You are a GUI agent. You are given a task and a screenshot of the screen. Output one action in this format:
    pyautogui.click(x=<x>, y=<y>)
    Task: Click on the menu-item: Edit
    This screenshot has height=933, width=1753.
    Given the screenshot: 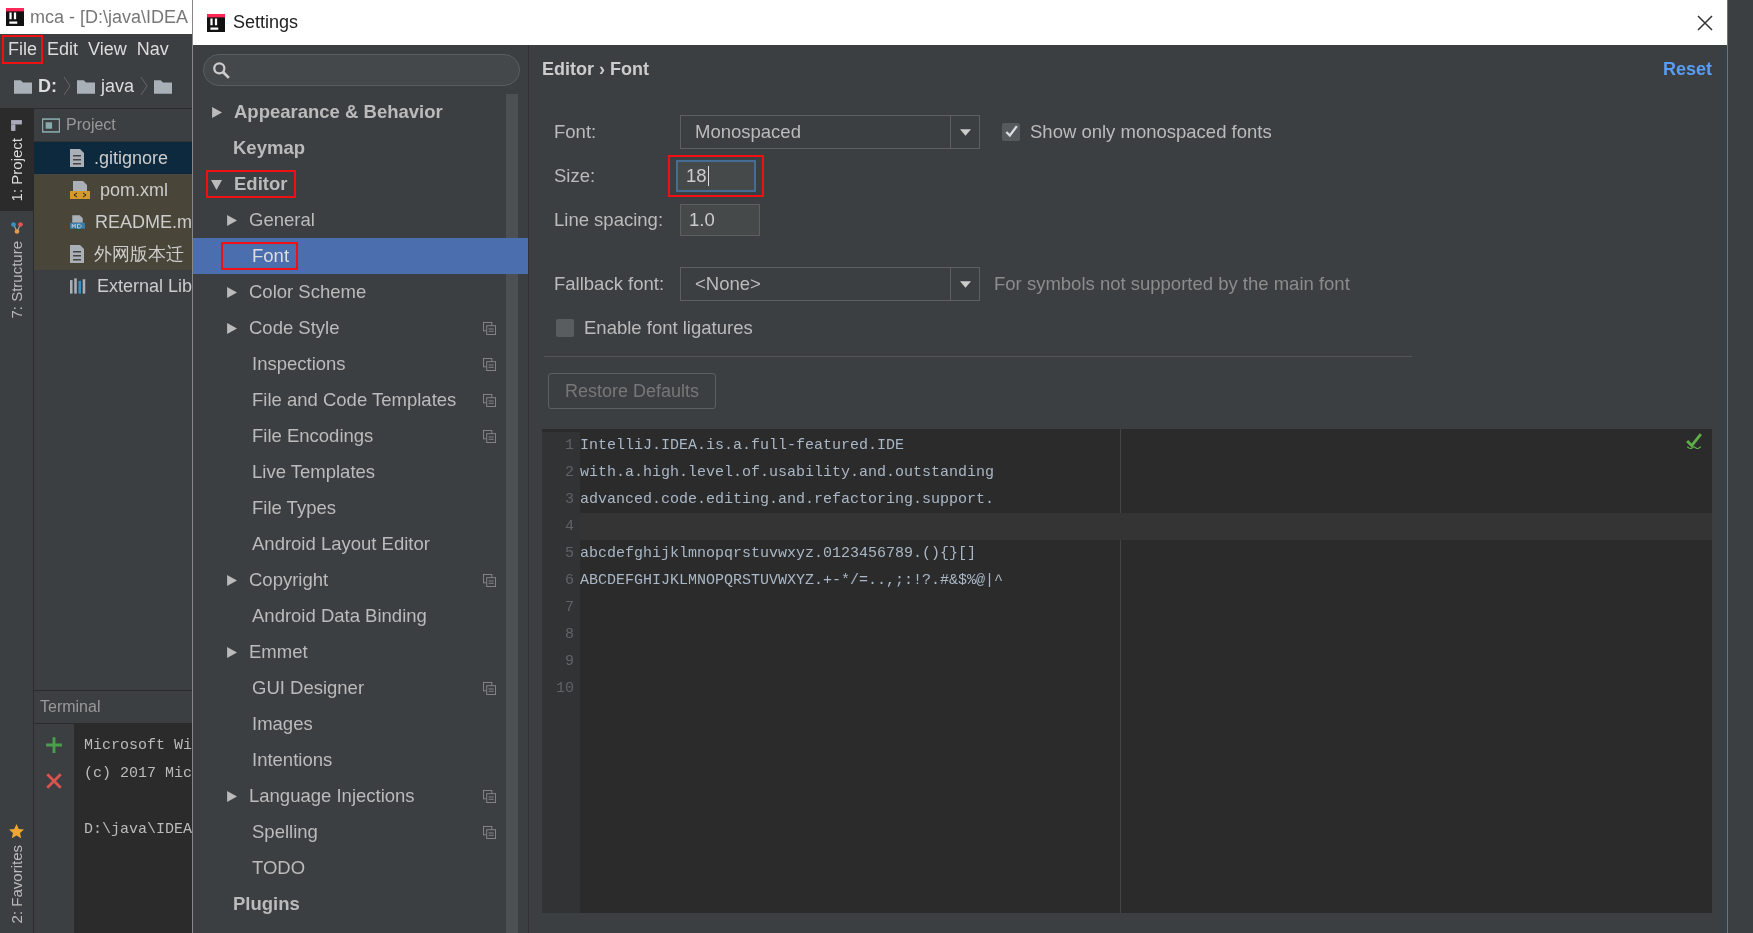 What is the action you would take?
    pyautogui.click(x=63, y=49)
    